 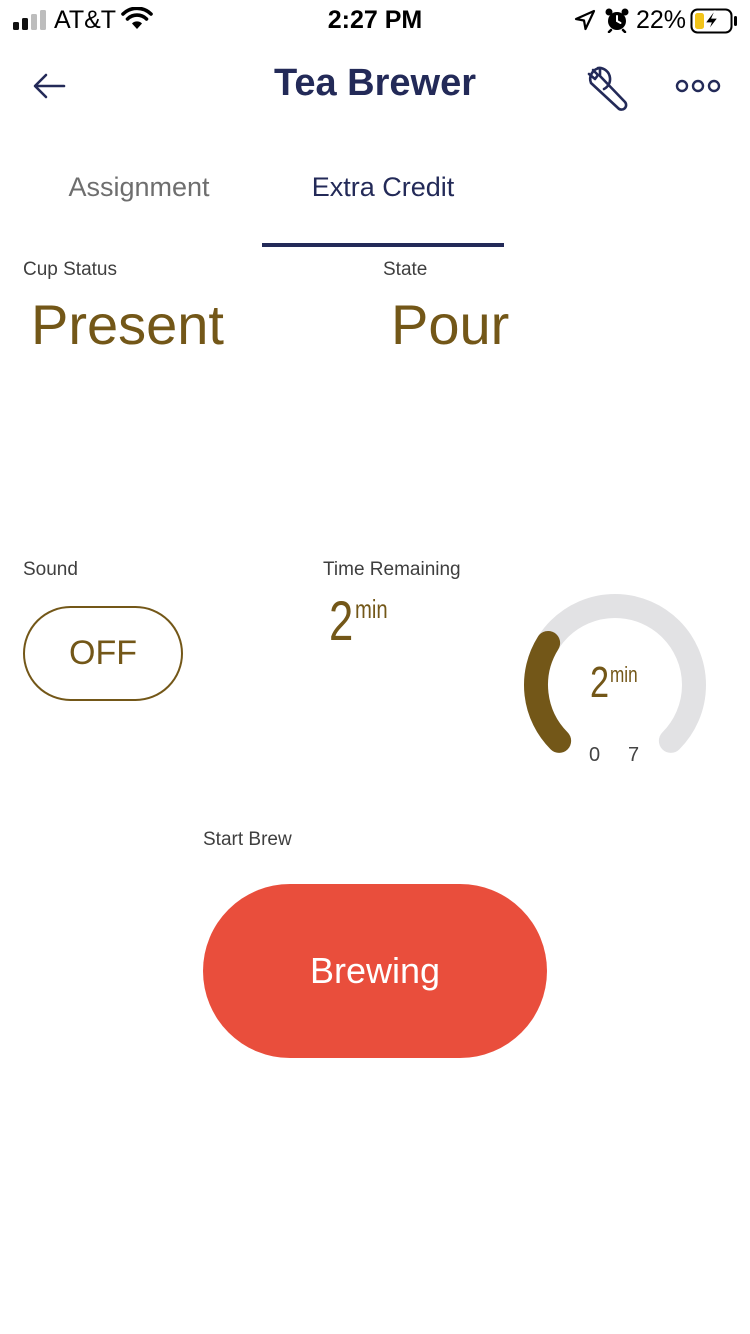 What do you see at coordinates (713, 21) in the screenshot?
I see `battery-charging-icon` at bounding box center [713, 21].